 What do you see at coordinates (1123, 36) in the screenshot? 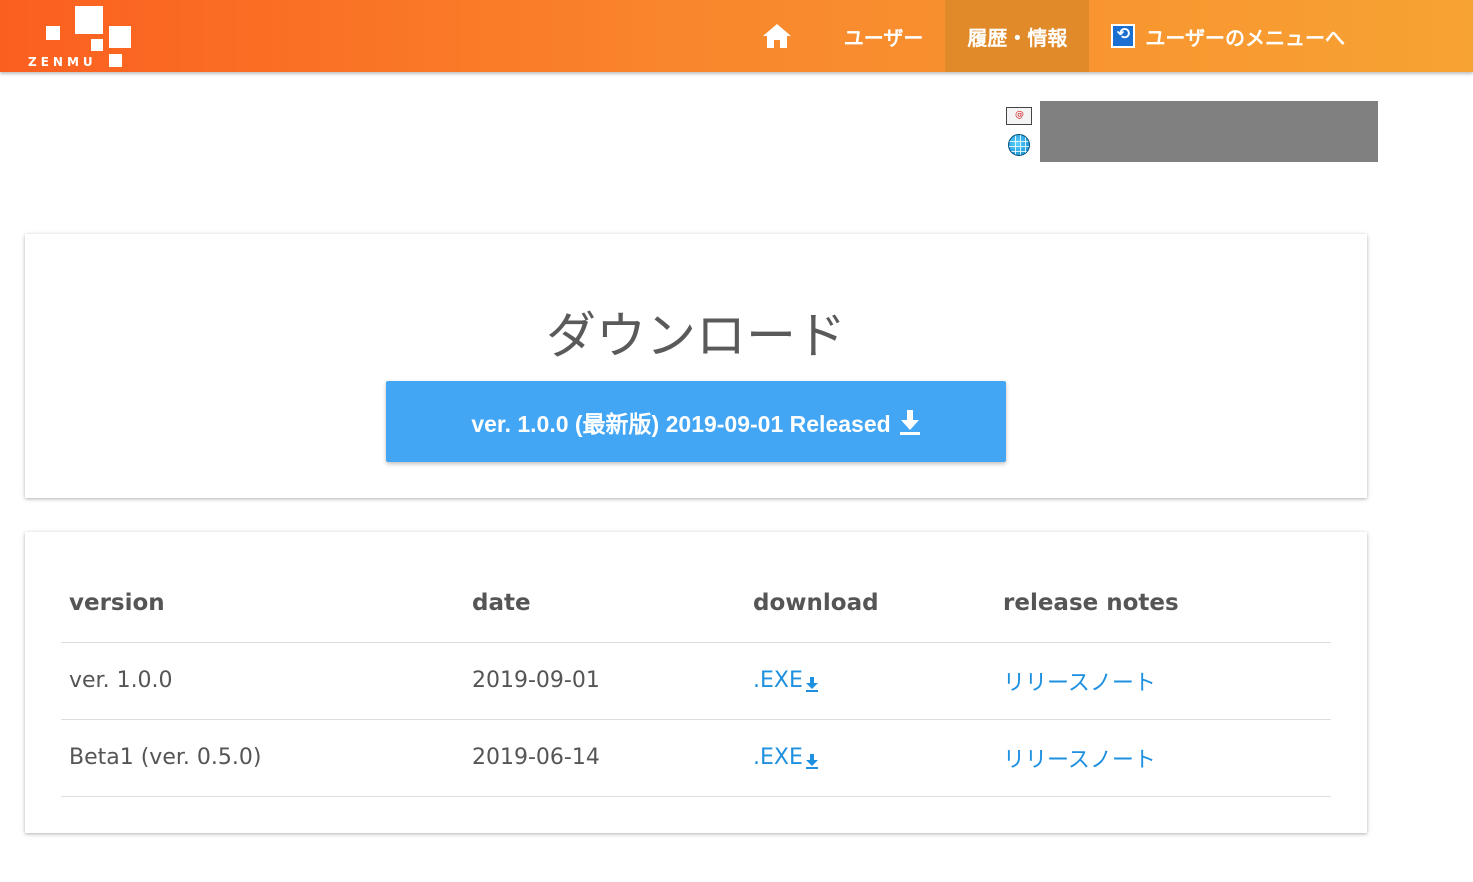
I see `refresh-icon: ⟲` at bounding box center [1123, 36].